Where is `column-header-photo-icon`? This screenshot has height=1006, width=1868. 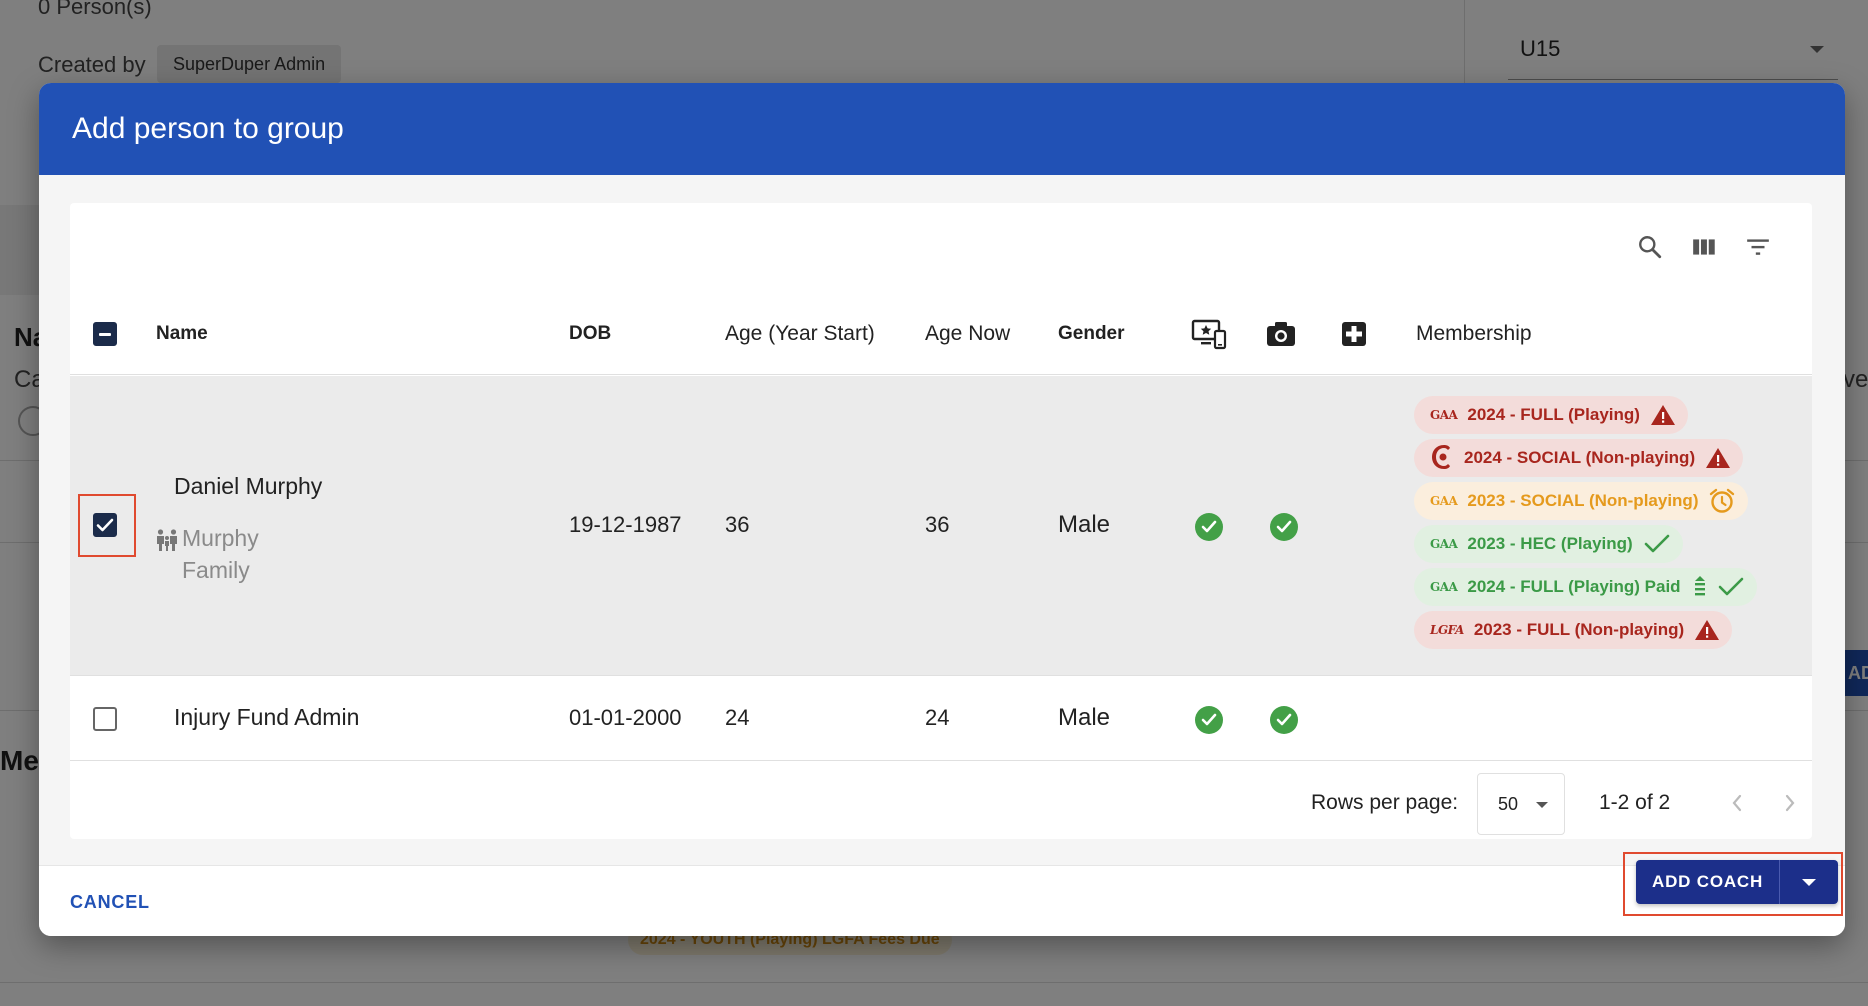
column-header-photo-icon is located at coordinates (1281, 334).